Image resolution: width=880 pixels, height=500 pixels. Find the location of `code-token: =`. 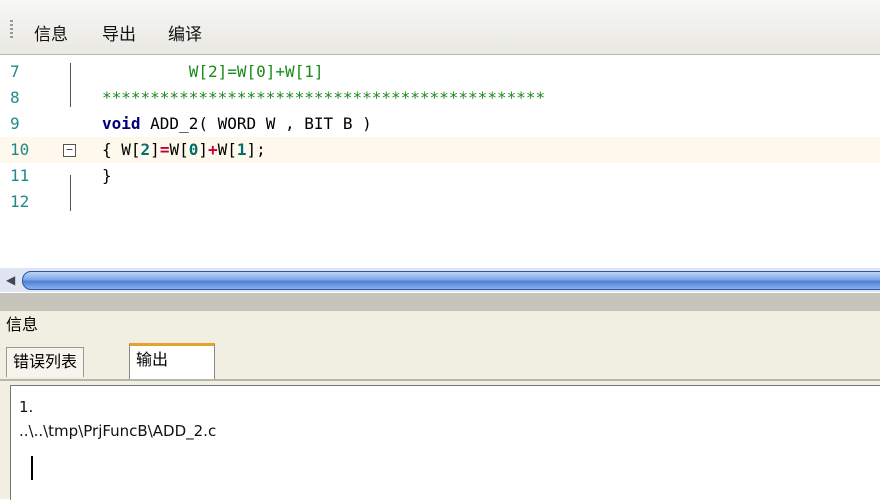

code-token: = is located at coordinates (164, 149).